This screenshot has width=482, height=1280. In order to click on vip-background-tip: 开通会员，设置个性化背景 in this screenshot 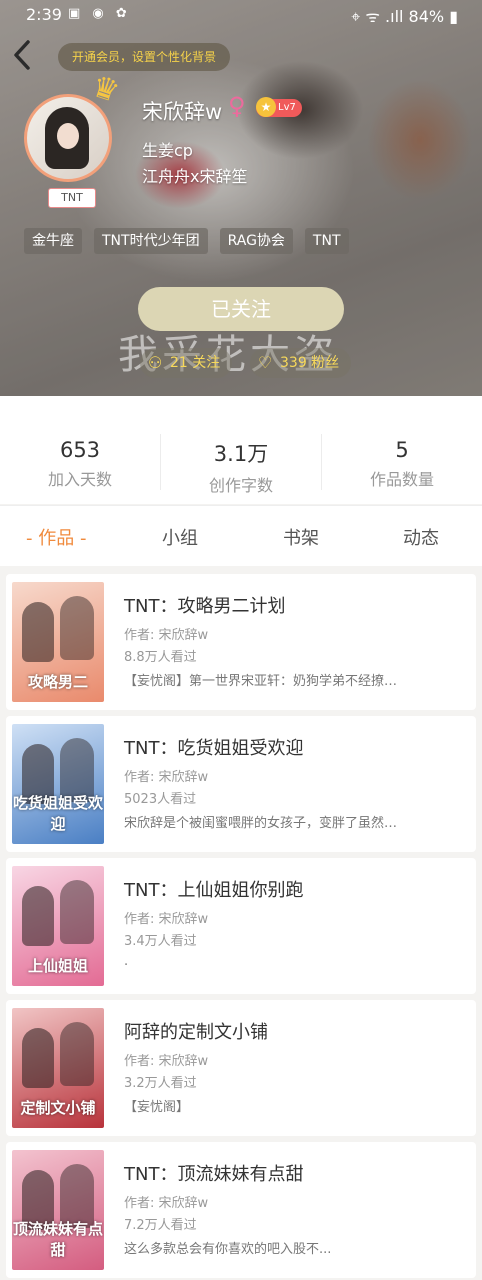, I will do `click(144, 57)`.